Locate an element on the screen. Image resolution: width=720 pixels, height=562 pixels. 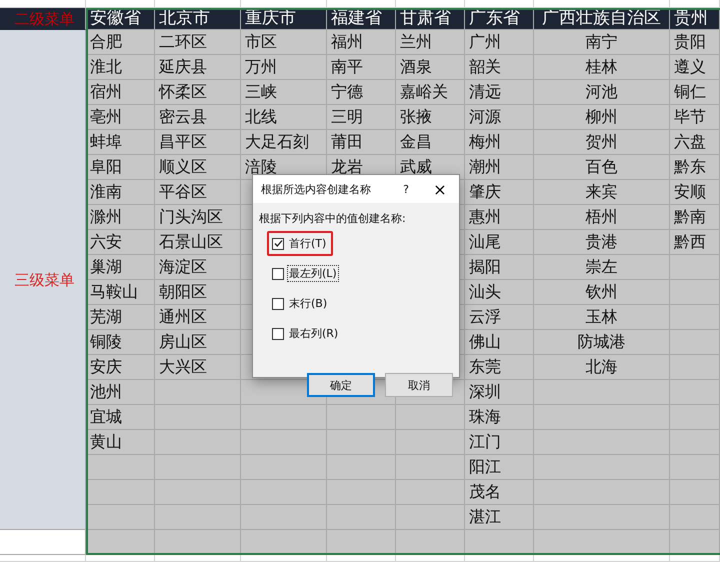
table-cell: 池州 is located at coordinates (120, 392).